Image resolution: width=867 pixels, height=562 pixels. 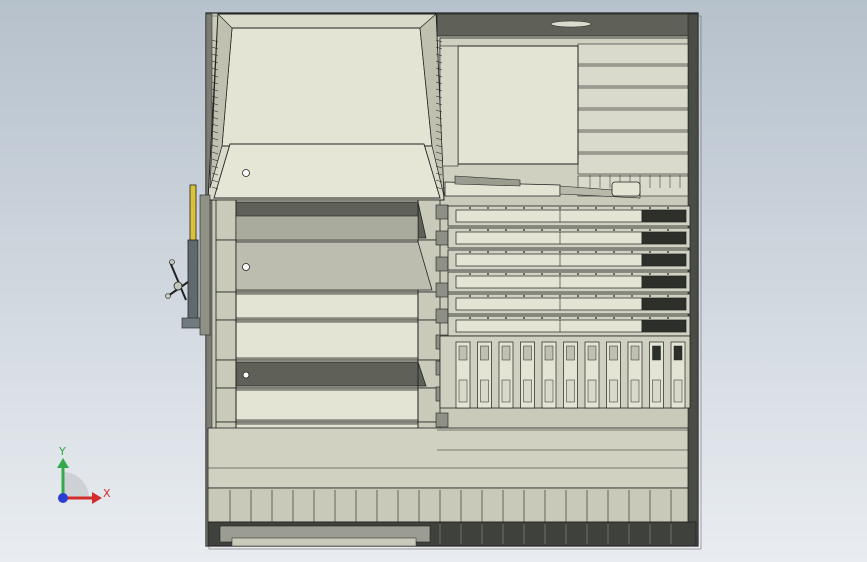 I want to click on feed-chute, so click(x=326, y=107).